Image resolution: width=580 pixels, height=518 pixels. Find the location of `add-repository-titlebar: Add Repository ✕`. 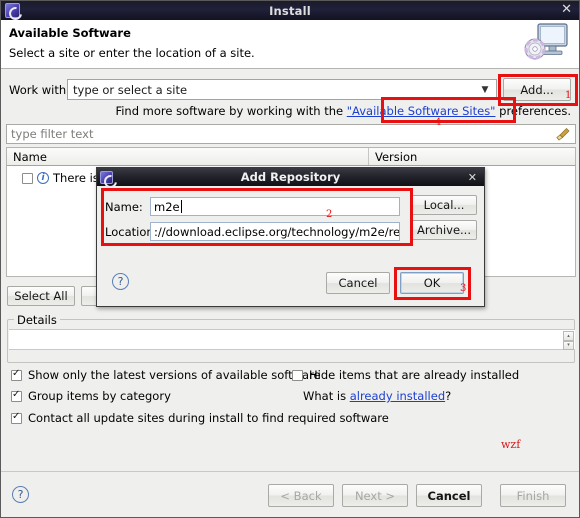

add-repository-titlebar: Add Repository ✕ is located at coordinates (290, 177).